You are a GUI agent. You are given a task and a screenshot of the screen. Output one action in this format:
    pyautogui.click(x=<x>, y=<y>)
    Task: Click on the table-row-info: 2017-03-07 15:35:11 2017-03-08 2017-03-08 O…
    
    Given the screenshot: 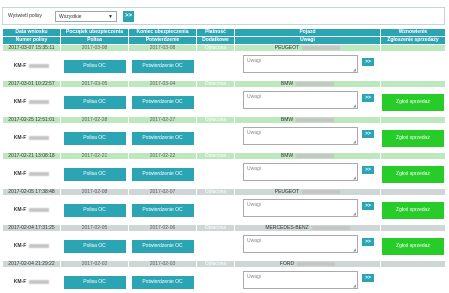 What is the action you would take?
    pyautogui.click(x=224, y=48)
    